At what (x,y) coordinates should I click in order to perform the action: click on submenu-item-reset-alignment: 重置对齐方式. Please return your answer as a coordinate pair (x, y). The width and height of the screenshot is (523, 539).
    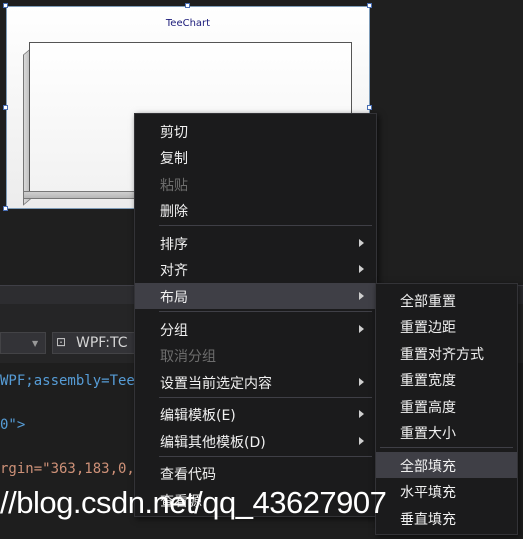
    Looking at the image, I should click on (446, 353).